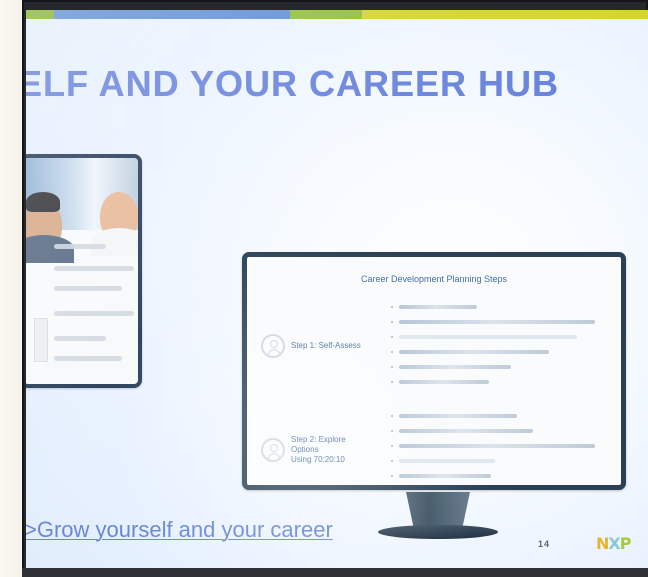 This screenshot has width=648, height=577. Describe the element at coordinates (505, 14) in the screenshot. I see `top-bar-yellow-segment` at that location.